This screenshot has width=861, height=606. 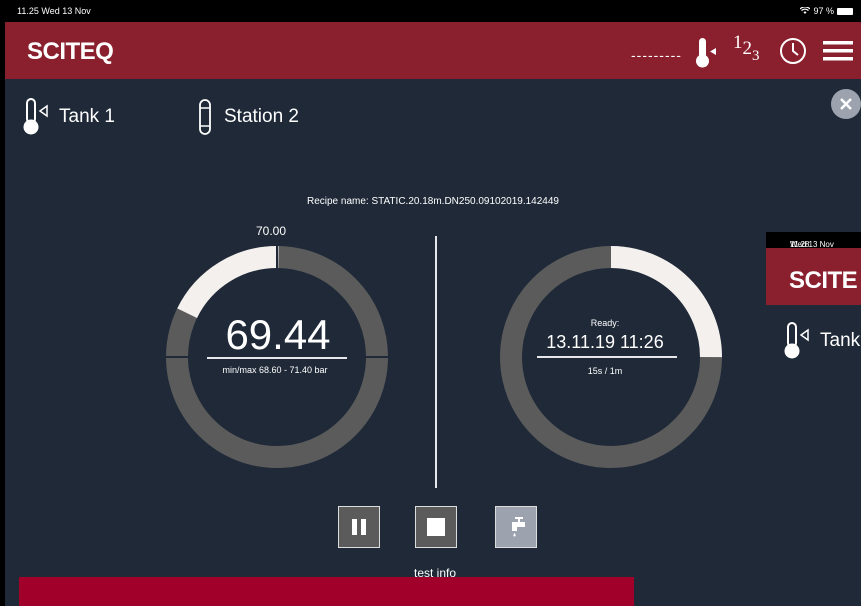 I want to click on station-selector: Station 2, so click(x=246, y=117).